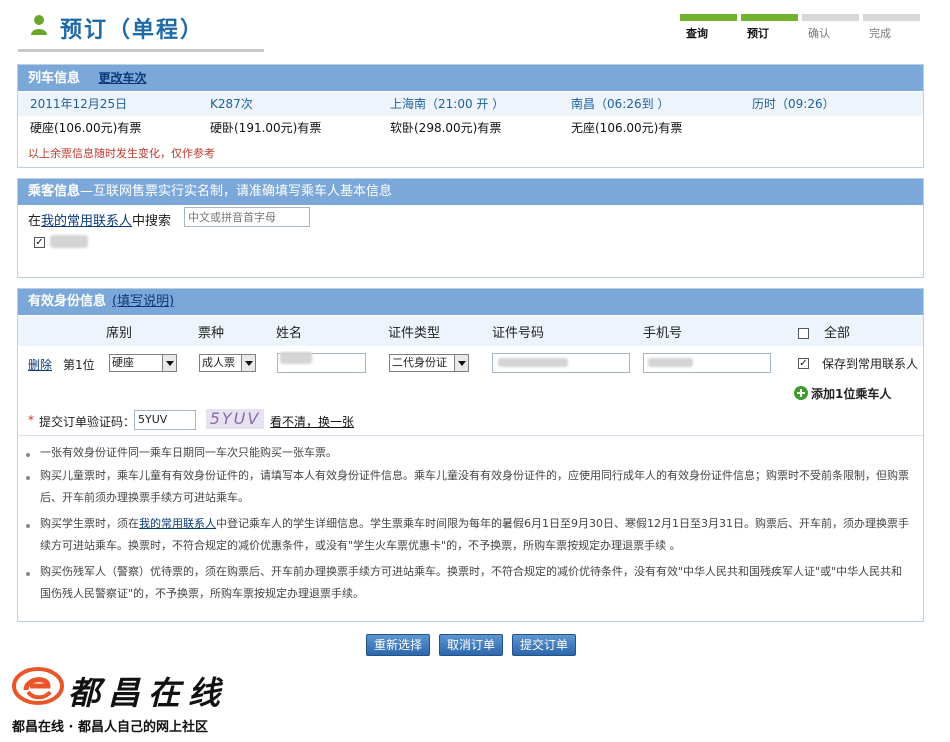 The height and width of the screenshot is (742, 950). Describe the element at coordinates (470, 331) in the screenshot. I see `passenger-table-header: 席别 票种 姓名 证件类型 证件号码 手机号 全部` at that location.